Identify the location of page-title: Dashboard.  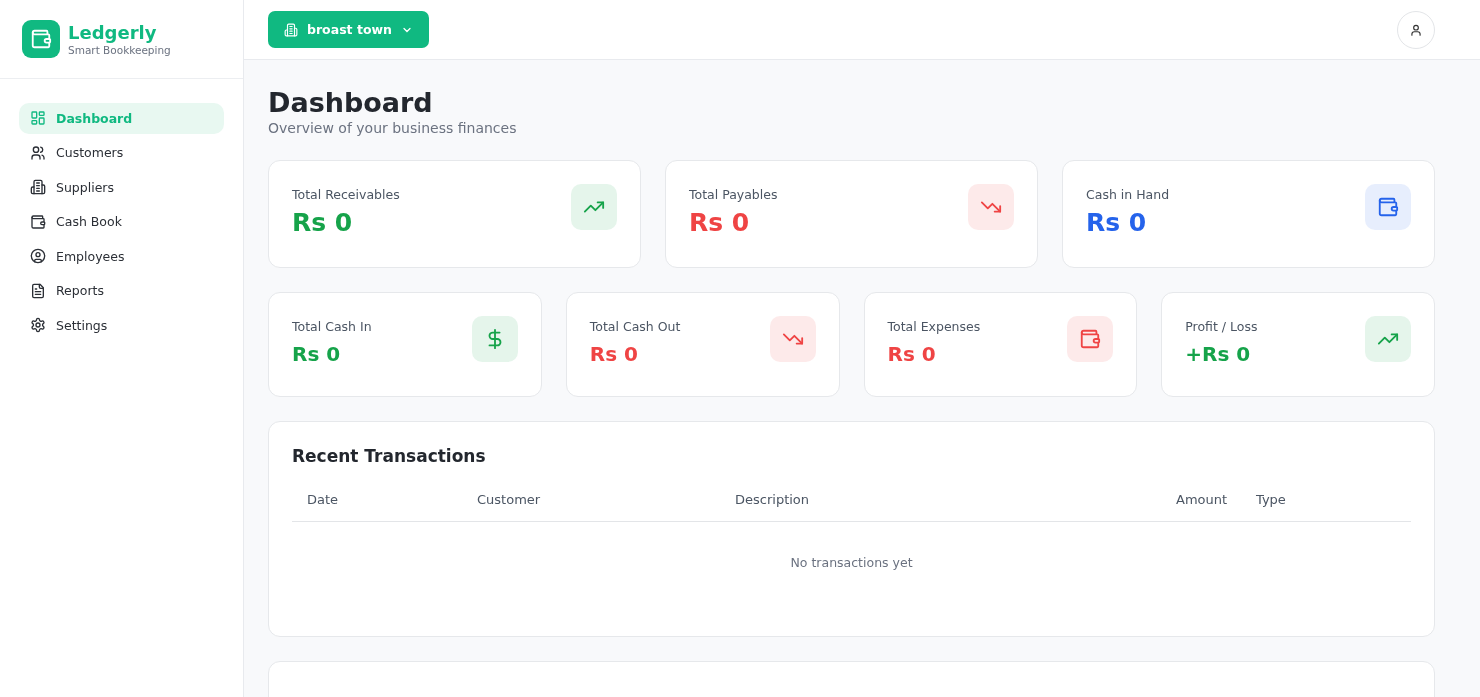
(351, 103).